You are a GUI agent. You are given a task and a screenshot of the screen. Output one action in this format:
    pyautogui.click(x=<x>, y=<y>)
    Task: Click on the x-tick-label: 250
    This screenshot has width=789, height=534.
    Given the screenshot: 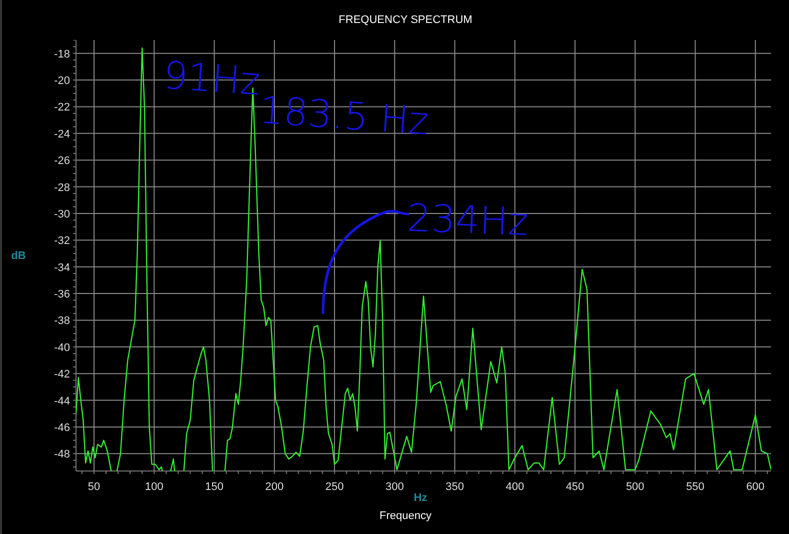 What is the action you would take?
    pyautogui.click(x=334, y=486)
    